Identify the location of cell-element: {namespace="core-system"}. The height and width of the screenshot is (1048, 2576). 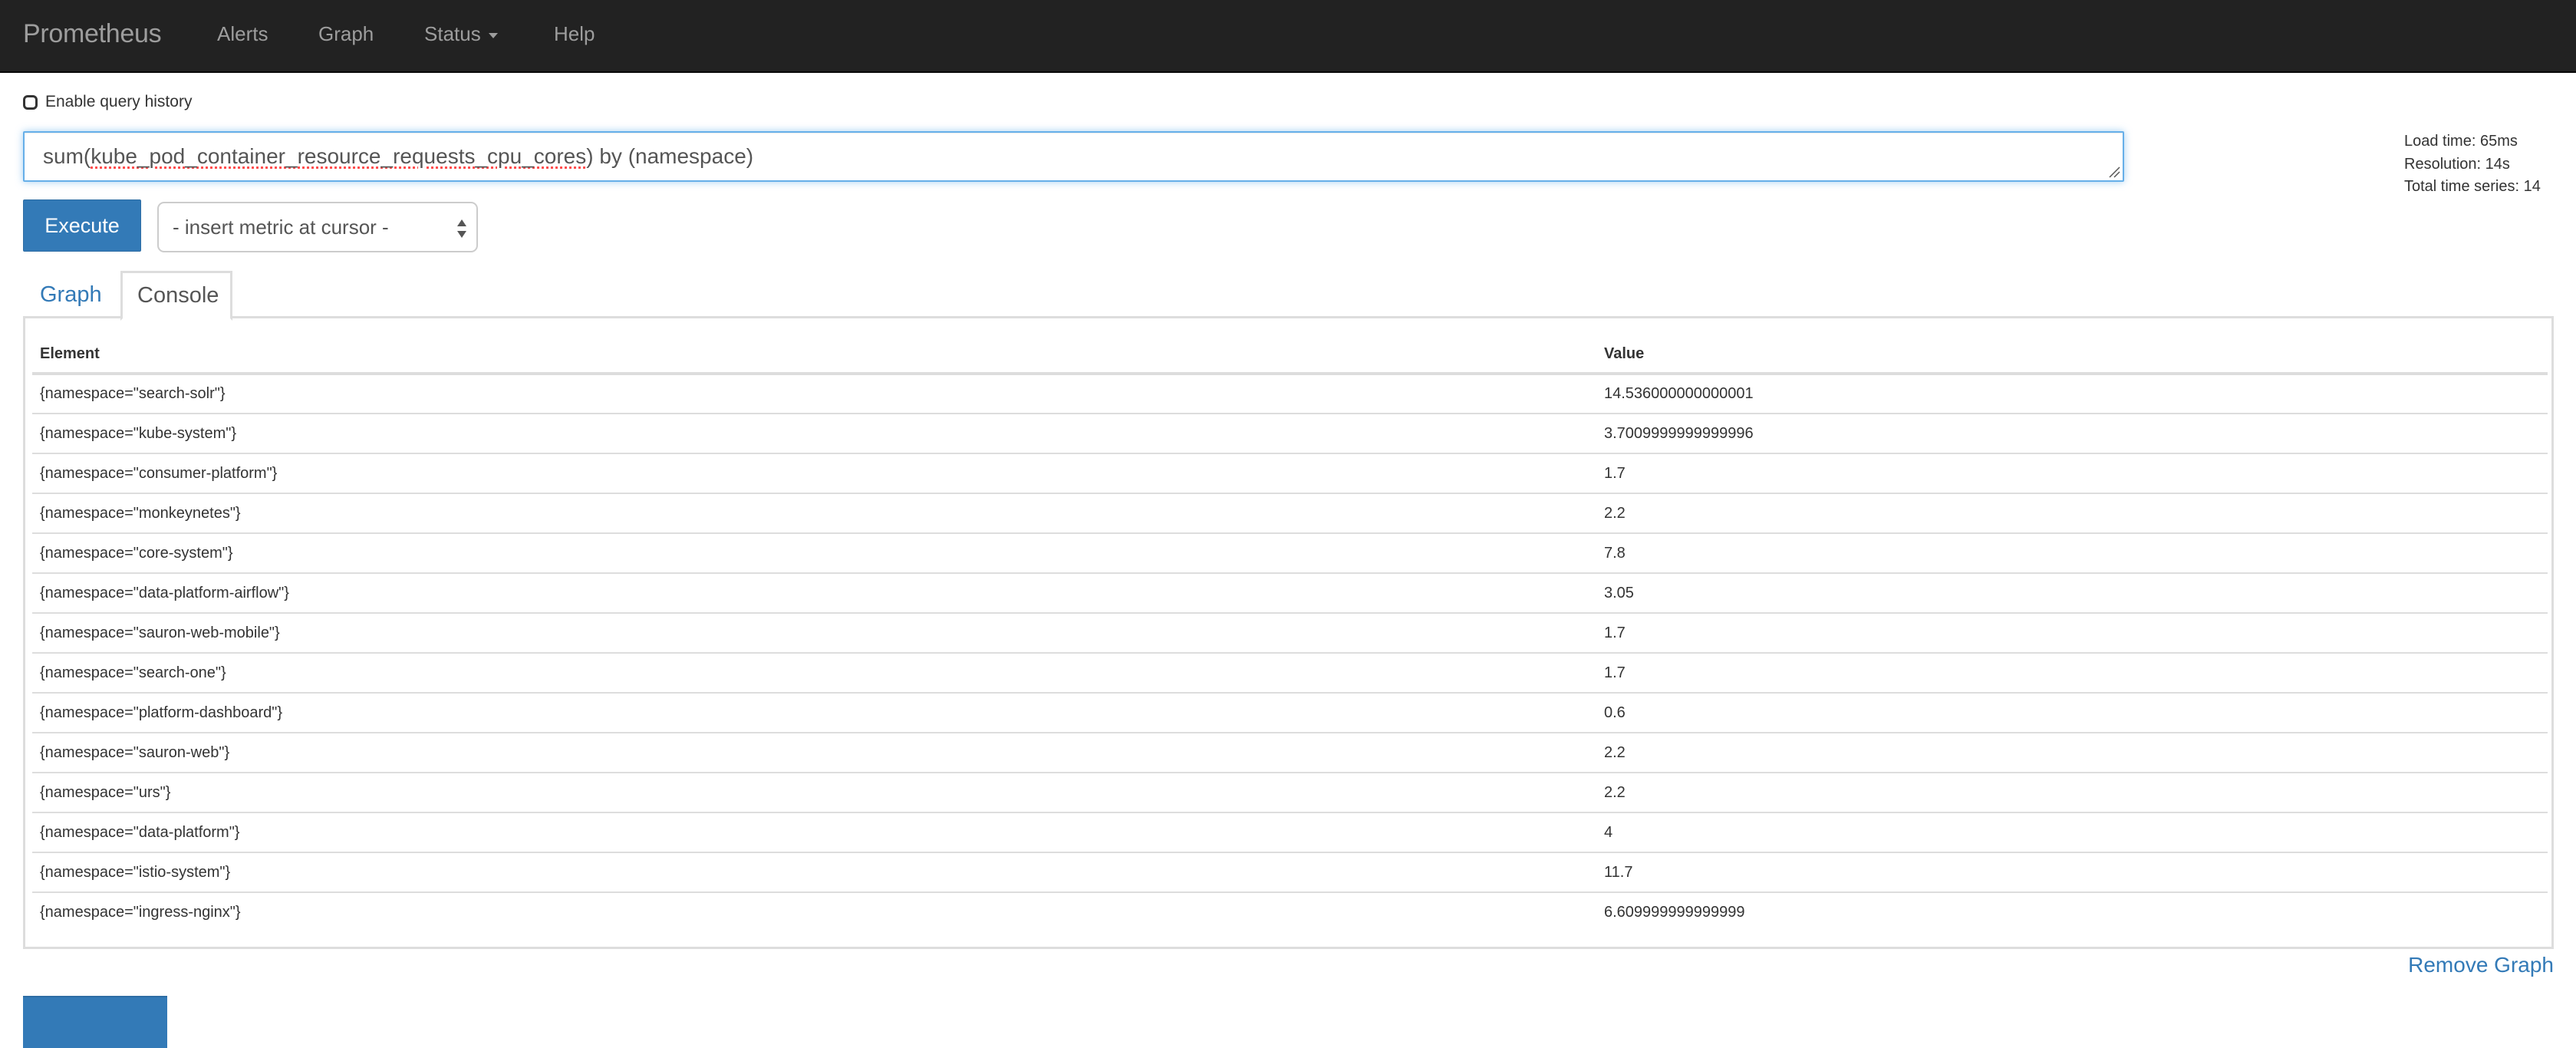
(814, 553).